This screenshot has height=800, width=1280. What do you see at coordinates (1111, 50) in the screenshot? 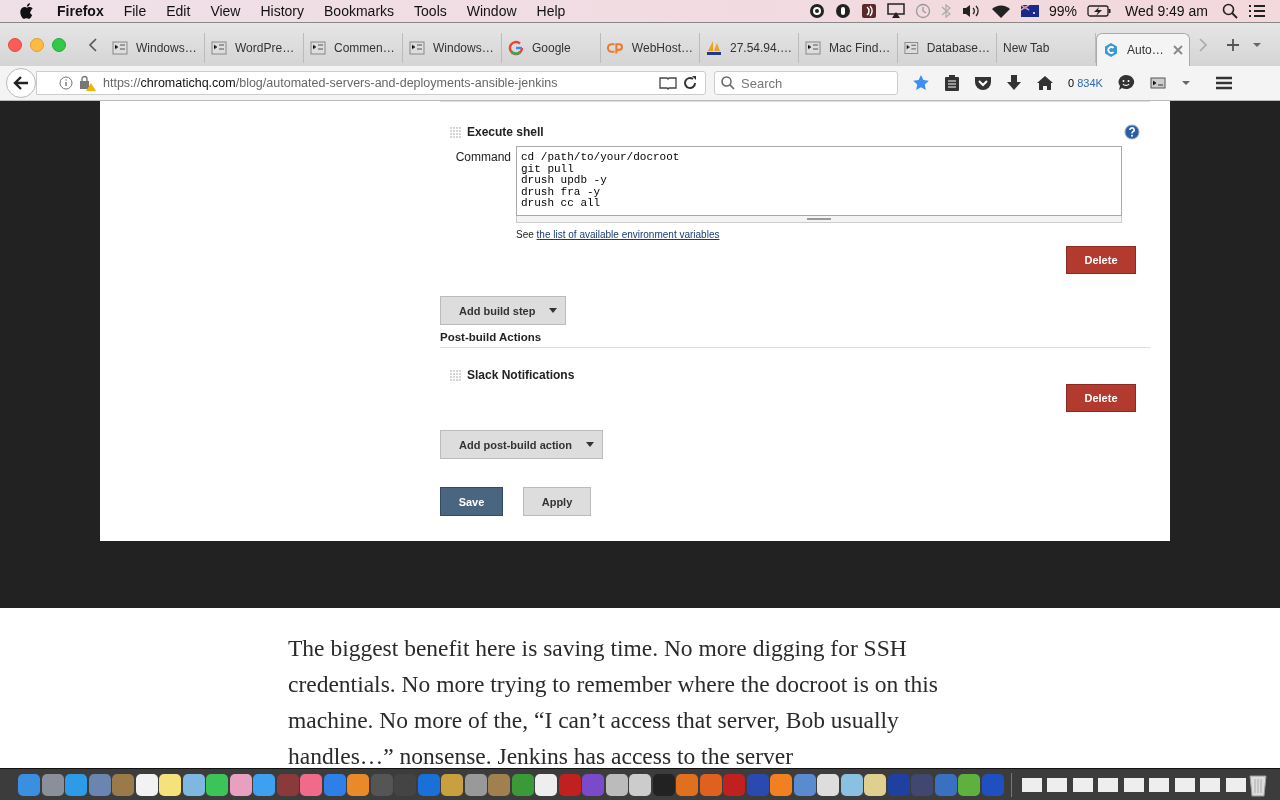
I see `hexagon-icon` at bounding box center [1111, 50].